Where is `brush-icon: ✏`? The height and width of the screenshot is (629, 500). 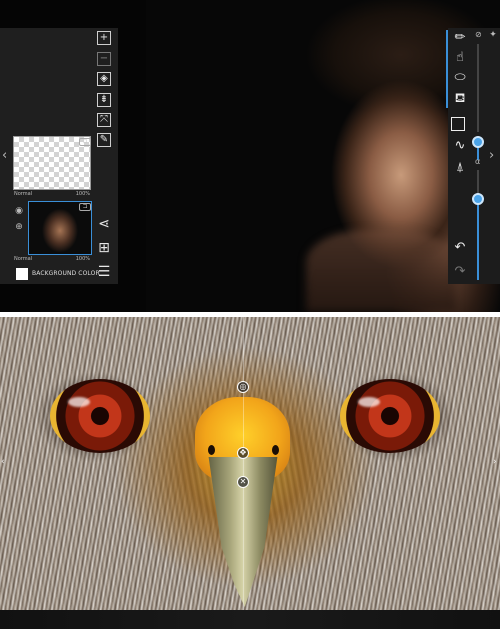 brush-icon: ✏ is located at coordinates (460, 37).